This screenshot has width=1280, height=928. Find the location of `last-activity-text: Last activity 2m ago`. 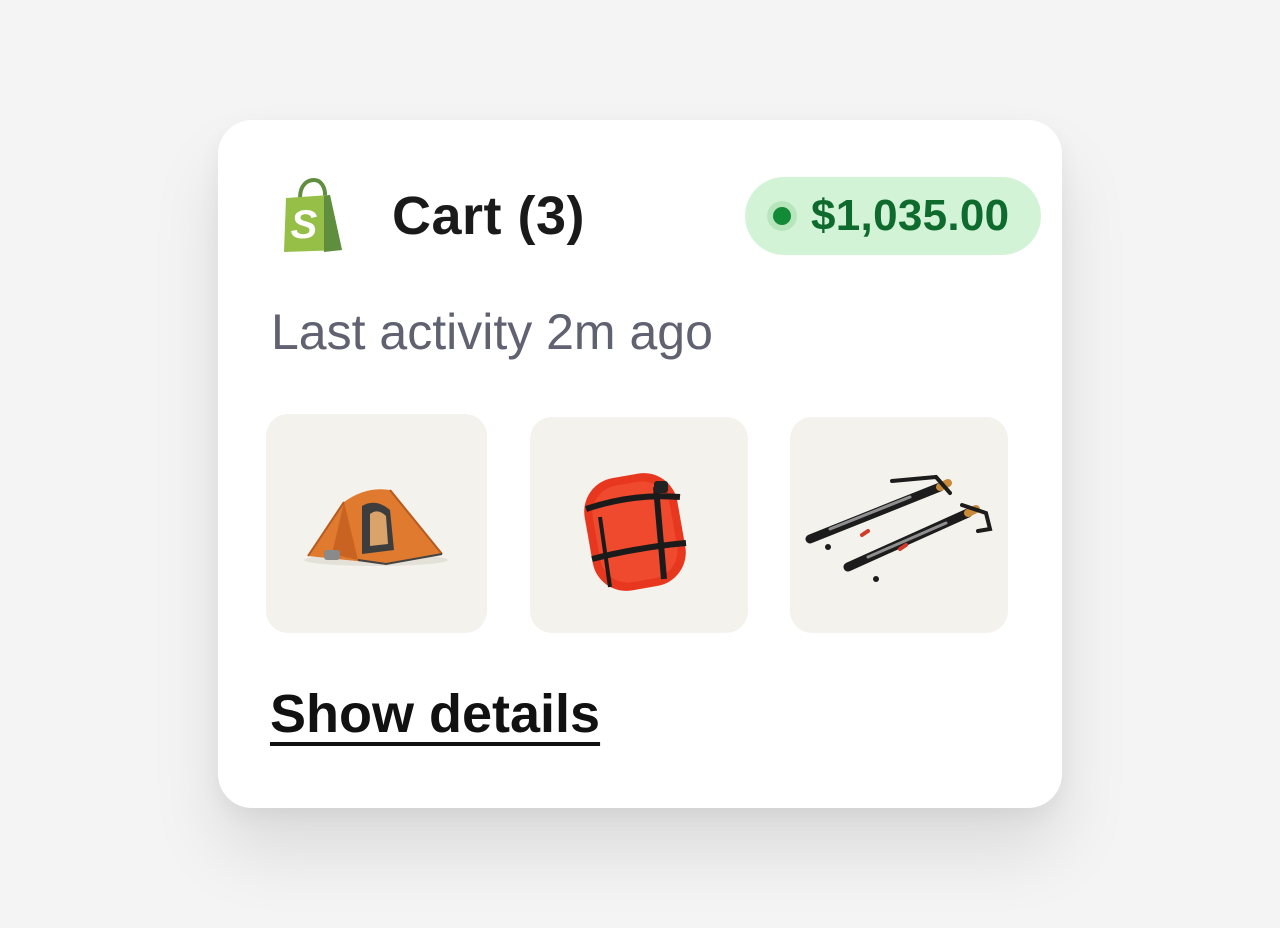

last-activity-text: Last activity 2m ago is located at coordinates (492, 332).